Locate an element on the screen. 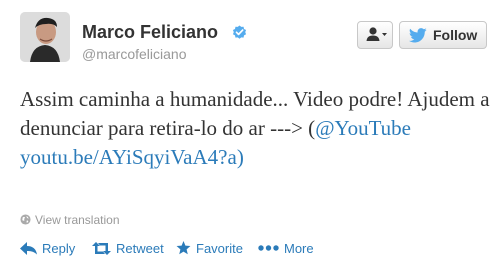 This screenshot has width=500, height=262. user-actions-button is located at coordinates (375, 35).